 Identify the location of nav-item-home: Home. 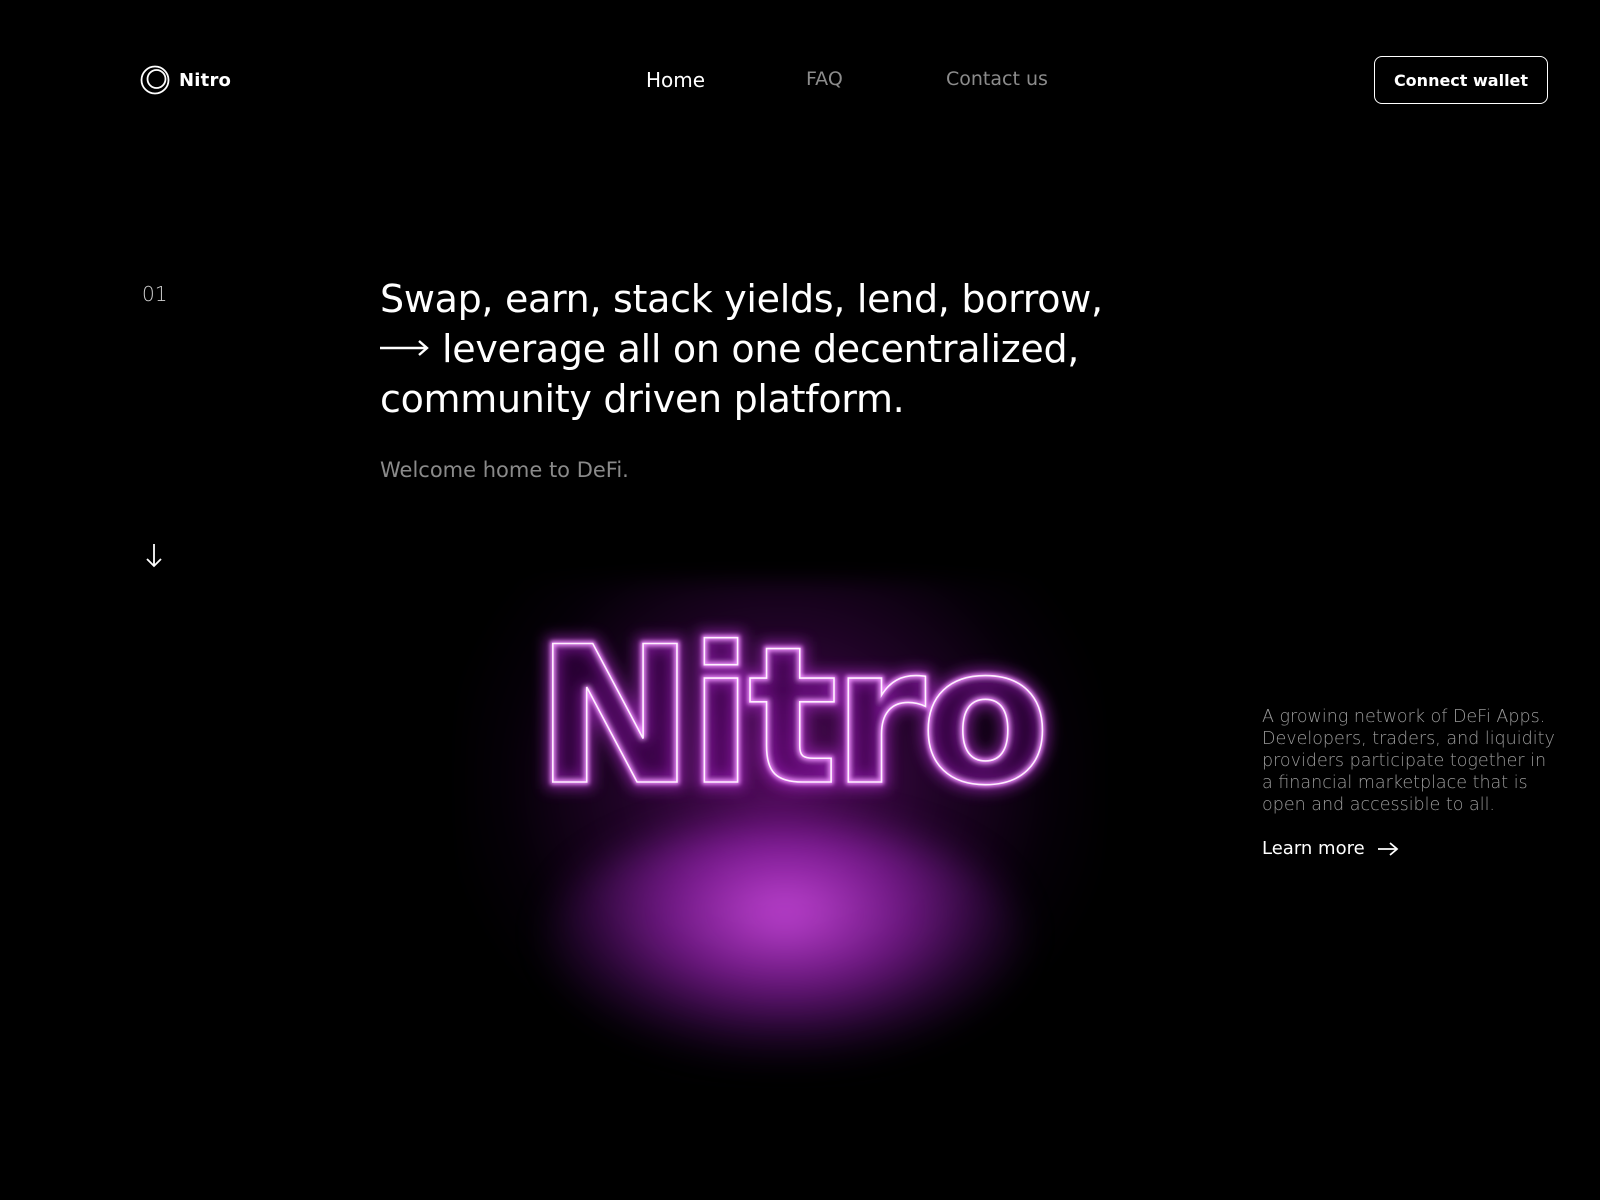
(675, 80).